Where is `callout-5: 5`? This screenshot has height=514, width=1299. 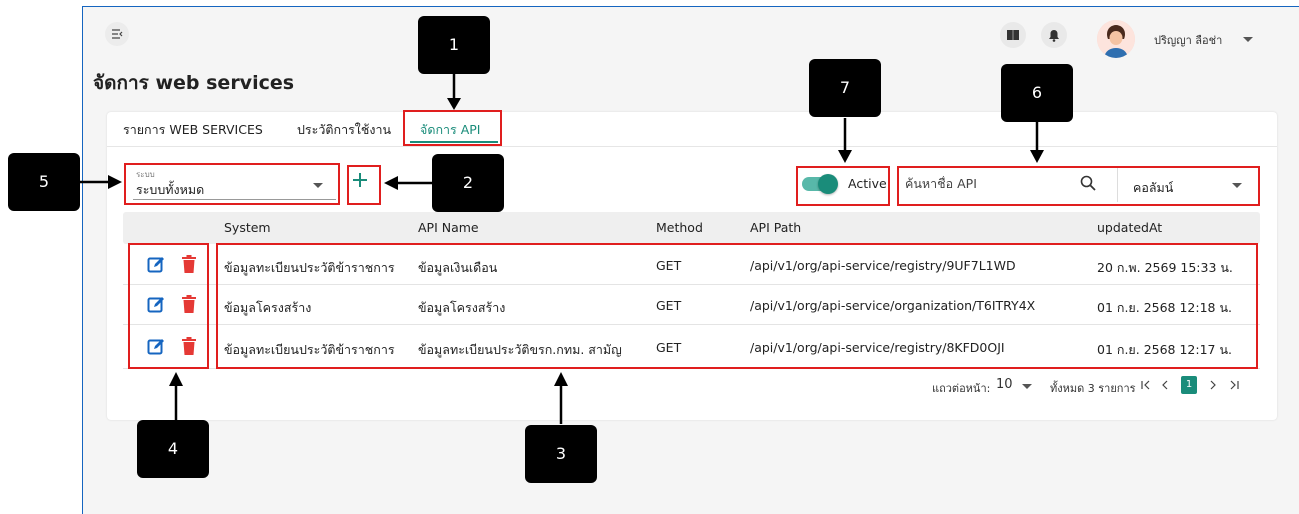
callout-5: 5 is located at coordinates (44, 182).